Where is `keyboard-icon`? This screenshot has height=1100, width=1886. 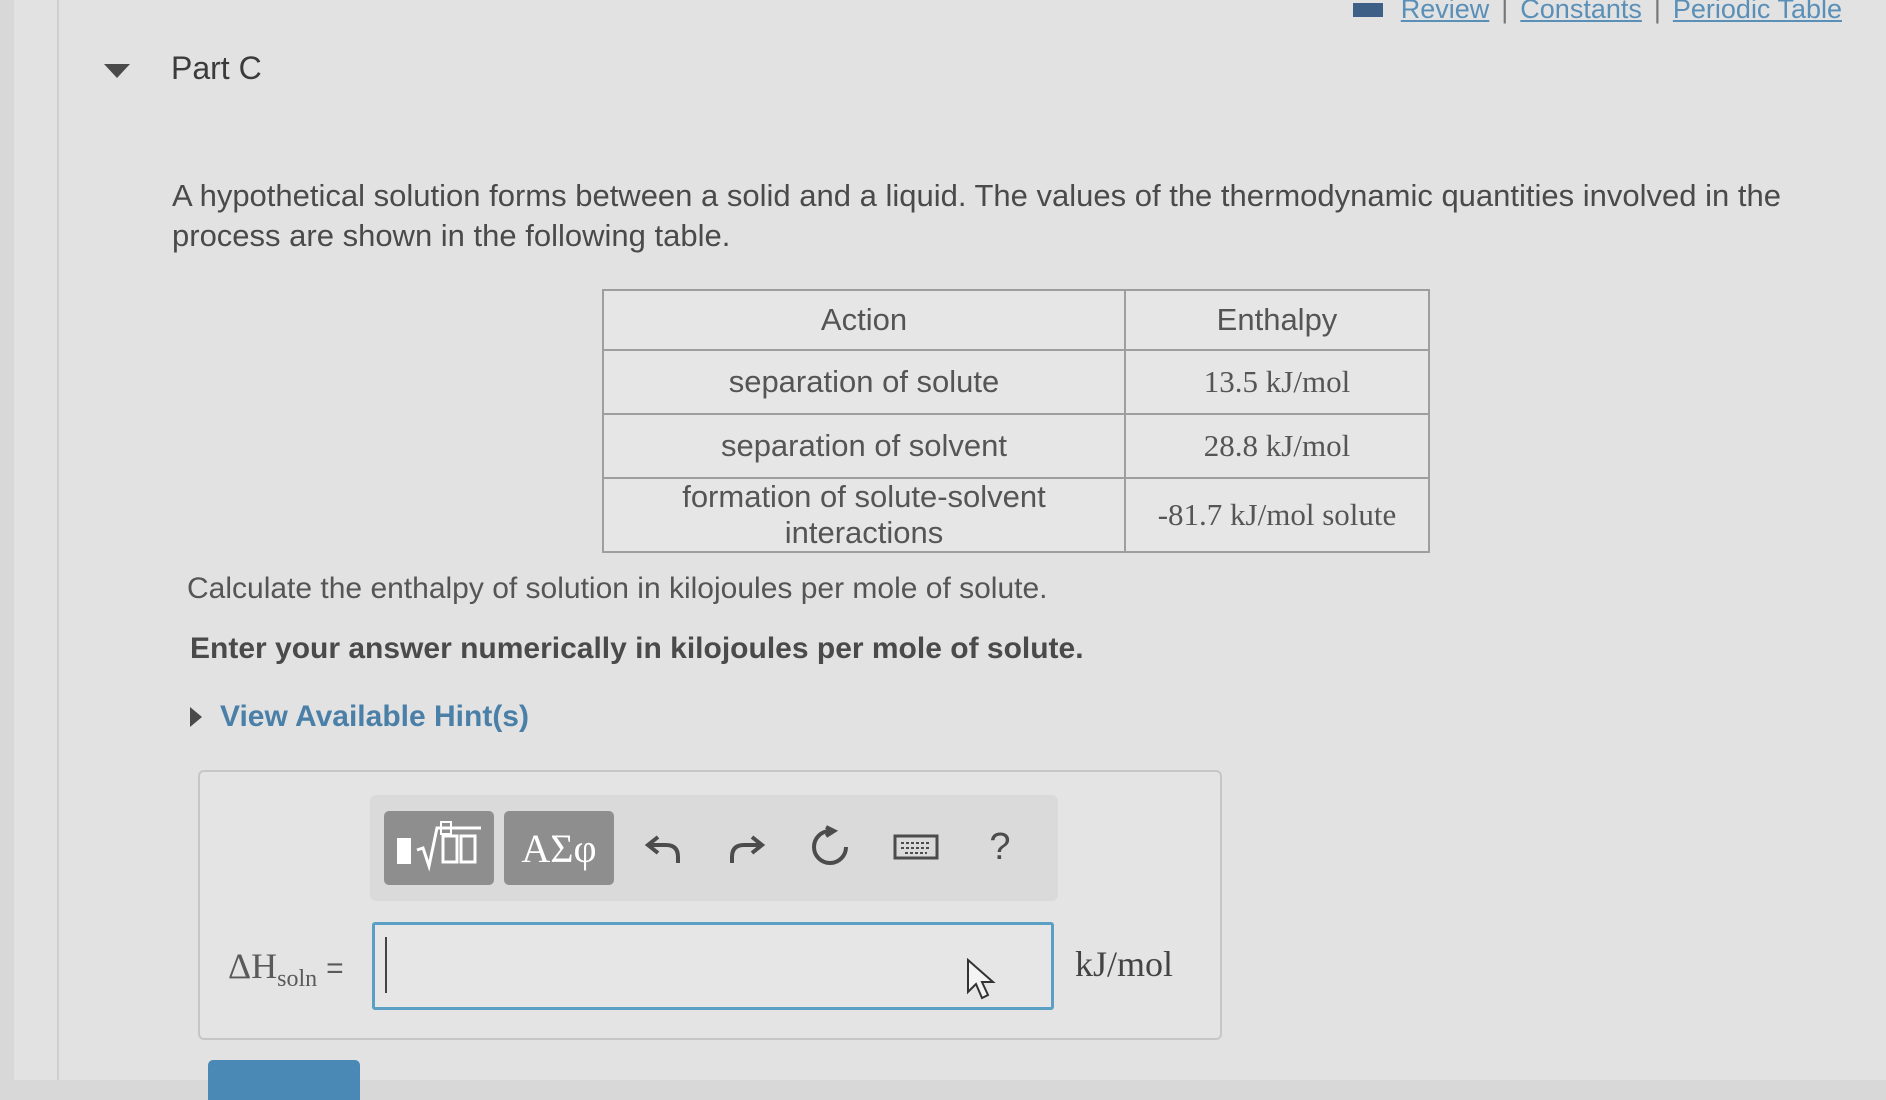
keyboard-icon is located at coordinates (916, 847).